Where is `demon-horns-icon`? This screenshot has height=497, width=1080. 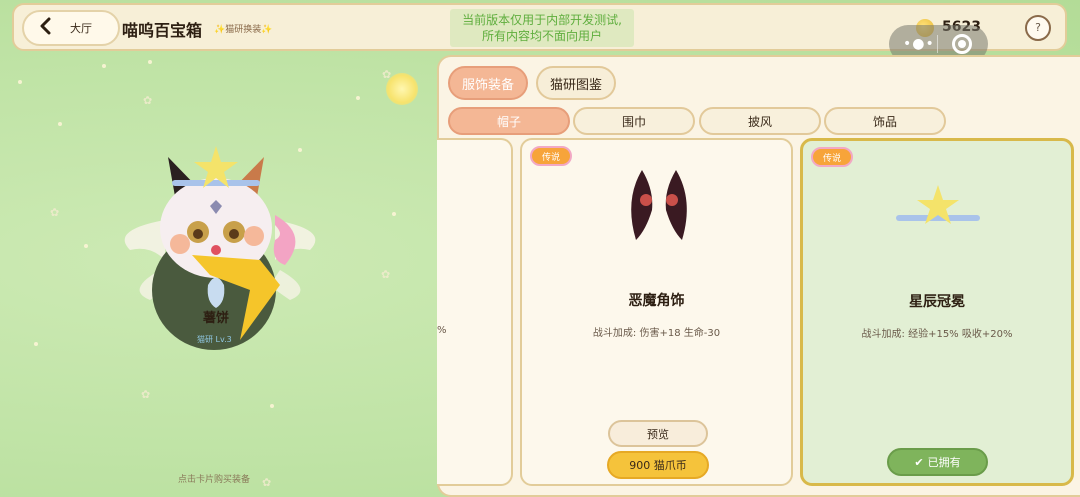 demon-horns-icon is located at coordinates (659, 205).